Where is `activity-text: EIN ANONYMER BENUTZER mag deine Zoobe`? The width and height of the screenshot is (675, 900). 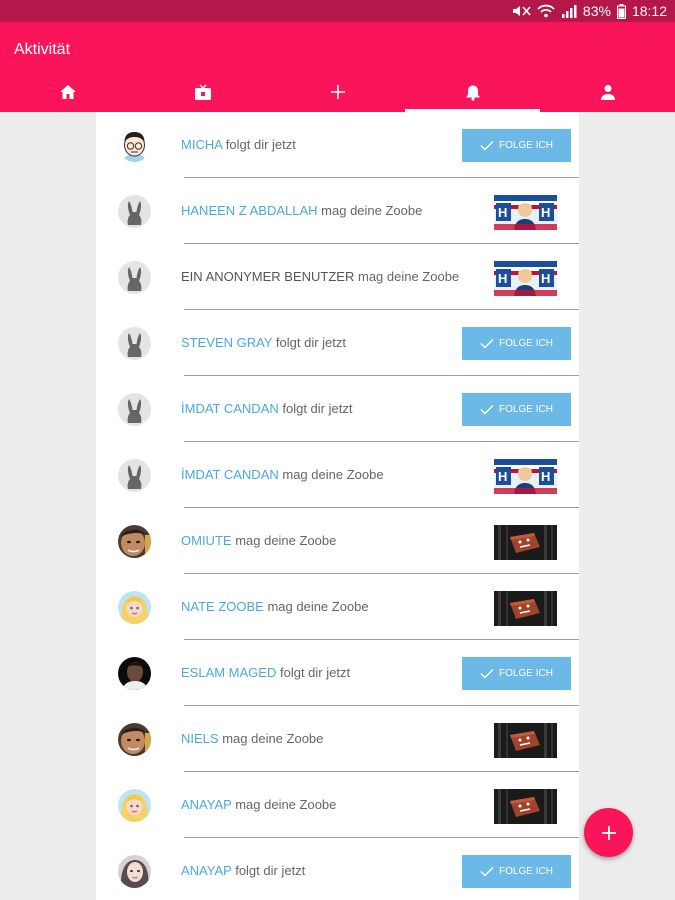
activity-text: EIN ANONYMER BENUTZER mag deine Zoobe is located at coordinates (320, 277).